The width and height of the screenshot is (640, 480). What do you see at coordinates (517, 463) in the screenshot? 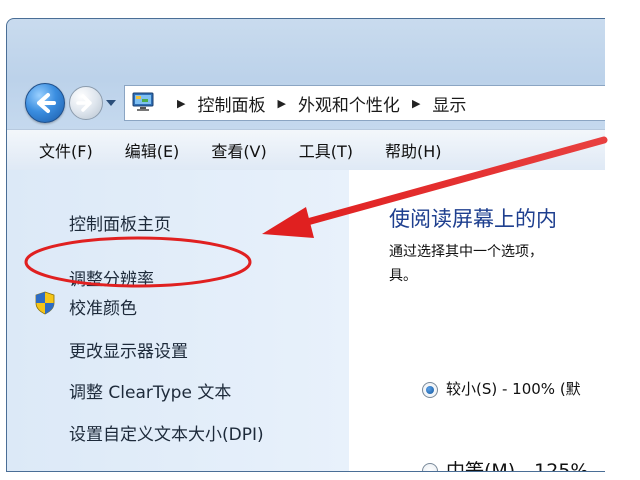
I see `size-medium-label: 中等(M) - 125%` at bounding box center [517, 463].